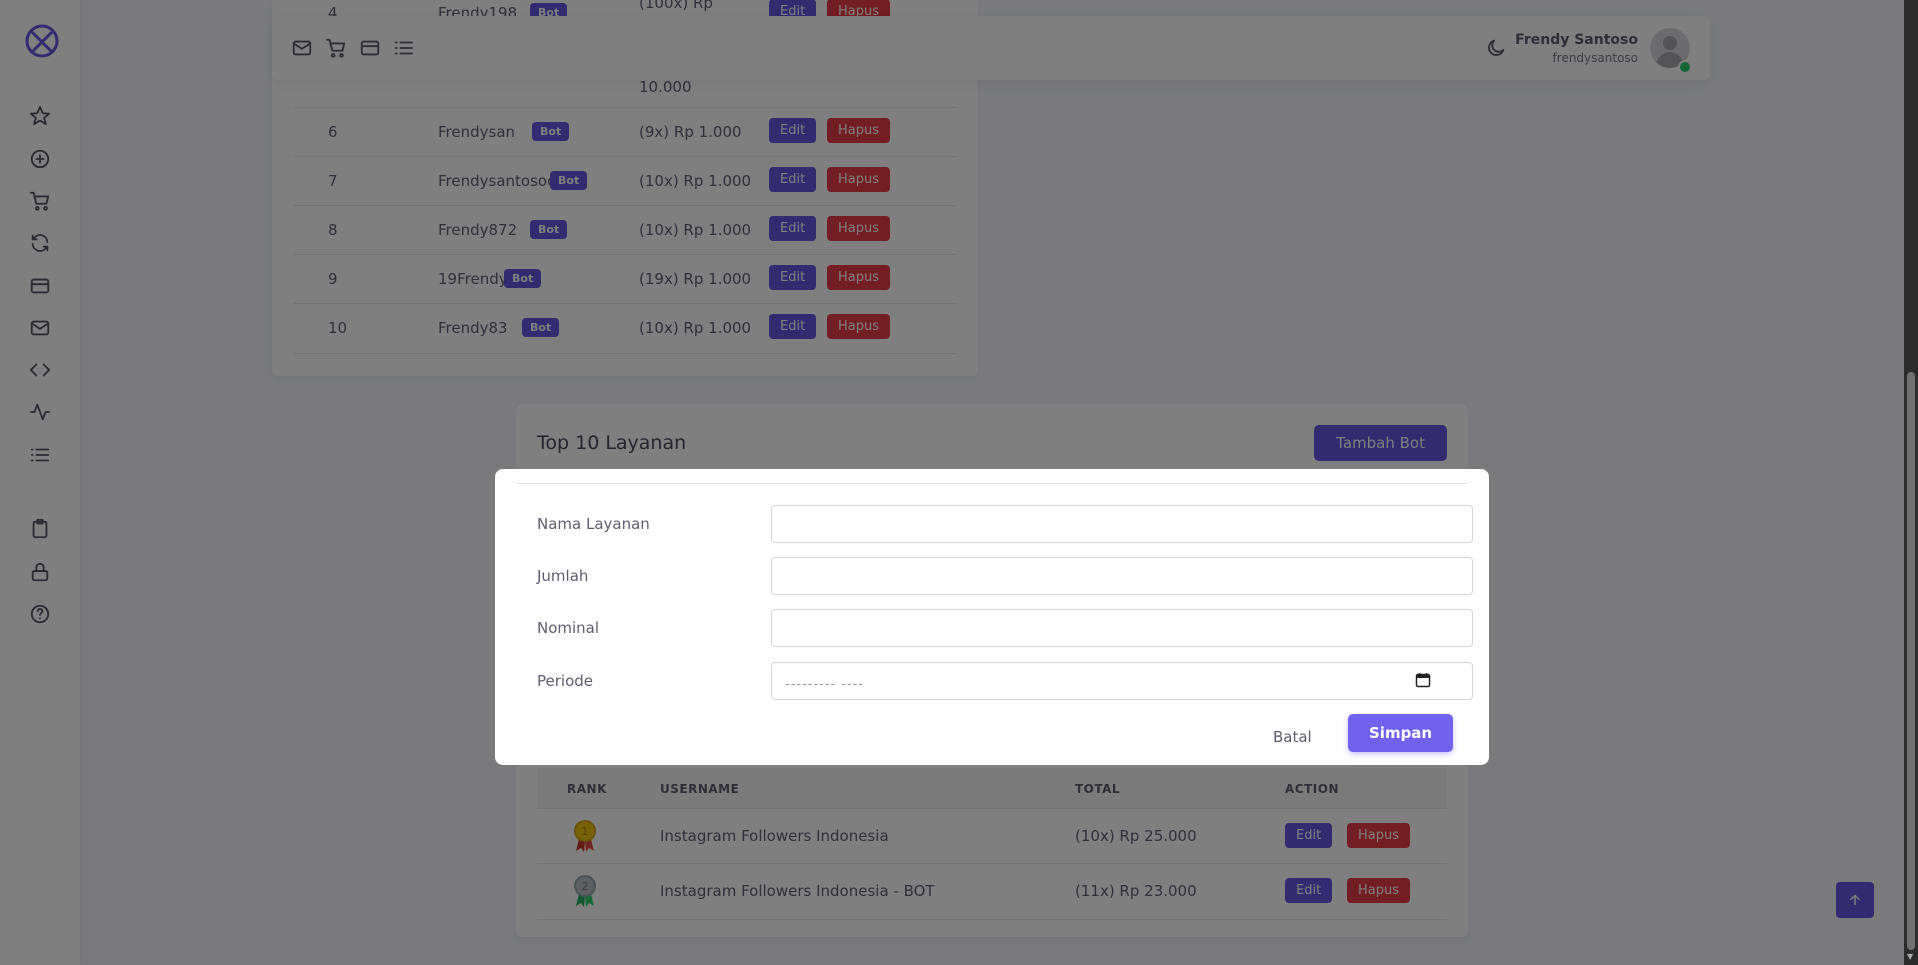 The width and height of the screenshot is (1918, 965). Describe the element at coordinates (1122, 524) in the screenshot. I see `service-name-input` at that location.